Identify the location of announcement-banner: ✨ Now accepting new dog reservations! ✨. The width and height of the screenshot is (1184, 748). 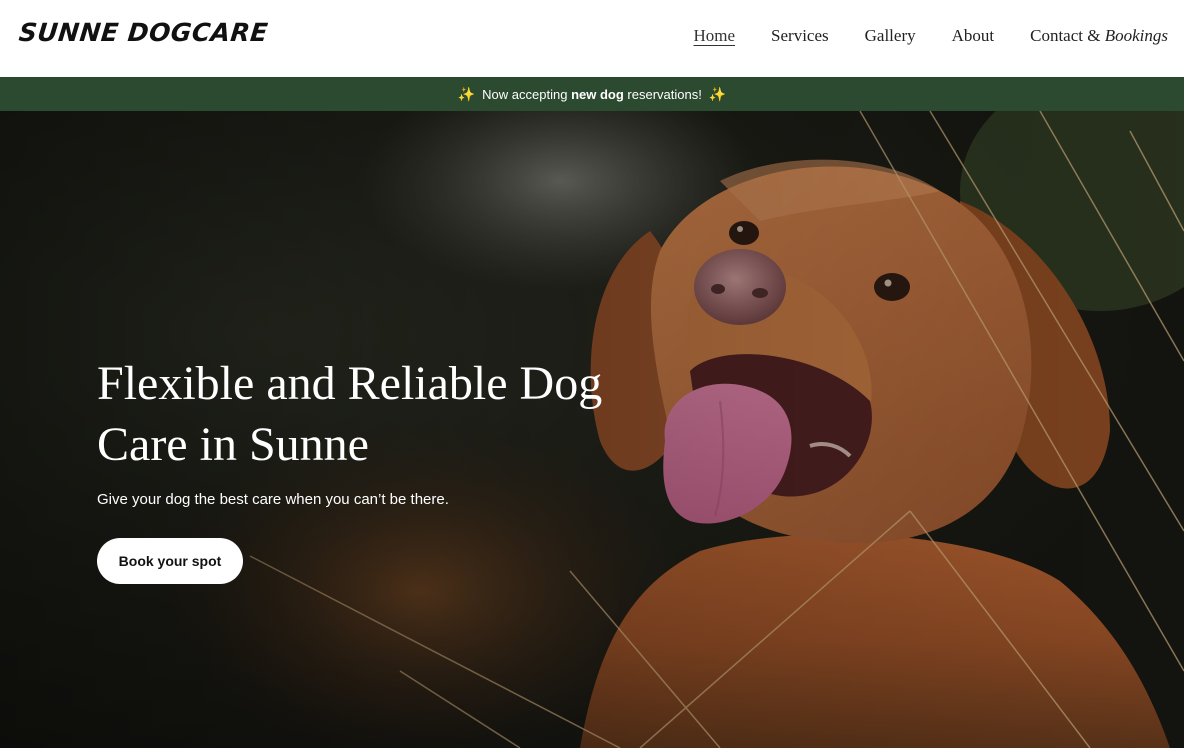
(592, 94).